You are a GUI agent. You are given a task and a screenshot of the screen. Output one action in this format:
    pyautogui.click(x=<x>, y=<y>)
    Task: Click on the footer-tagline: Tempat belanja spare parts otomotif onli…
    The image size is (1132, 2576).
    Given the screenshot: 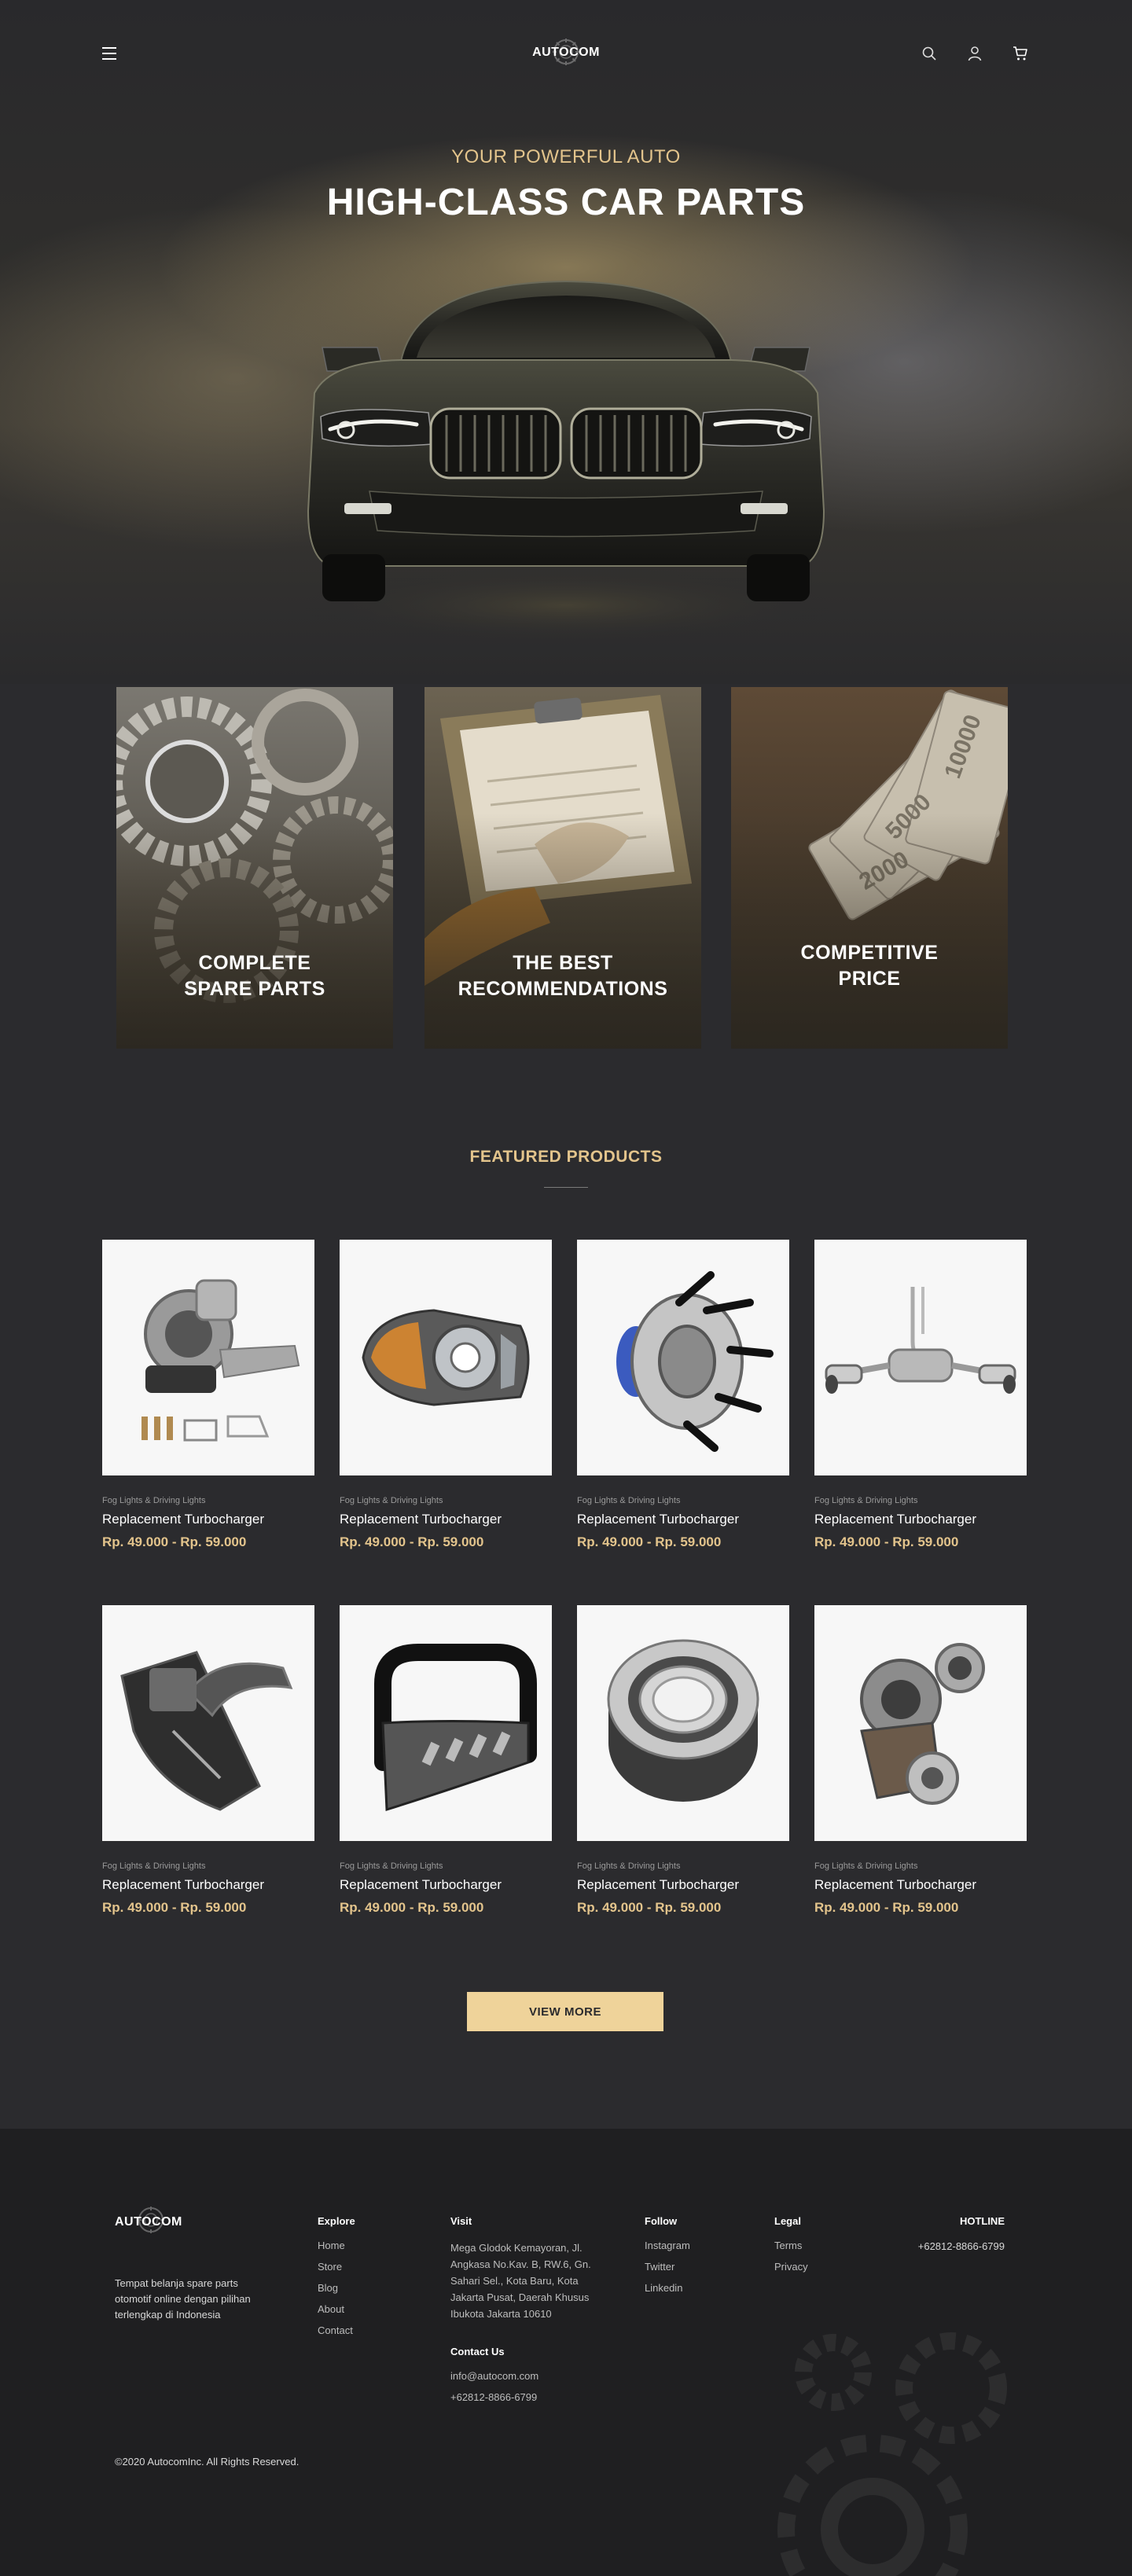 What is the action you would take?
    pyautogui.click(x=183, y=2299)
    